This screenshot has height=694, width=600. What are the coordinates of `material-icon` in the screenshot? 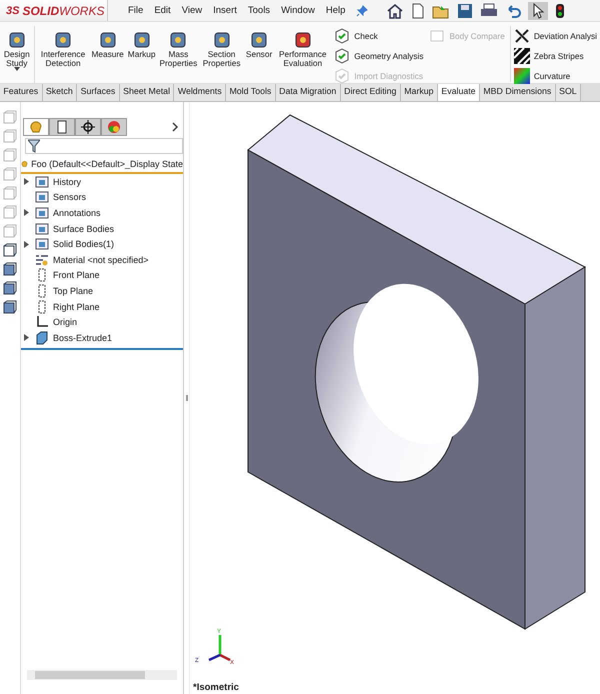 It's located at (42, 259).